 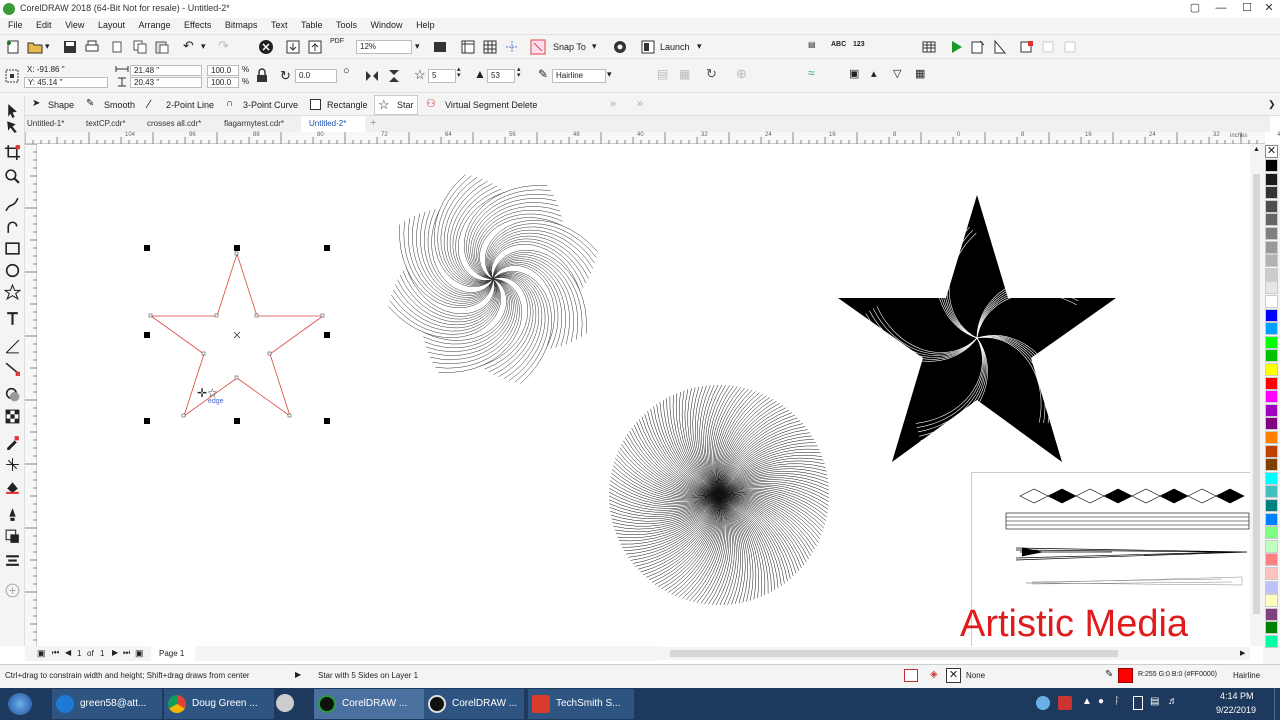 I want to click on selection-handle-tl, so click(x=147, y=248).